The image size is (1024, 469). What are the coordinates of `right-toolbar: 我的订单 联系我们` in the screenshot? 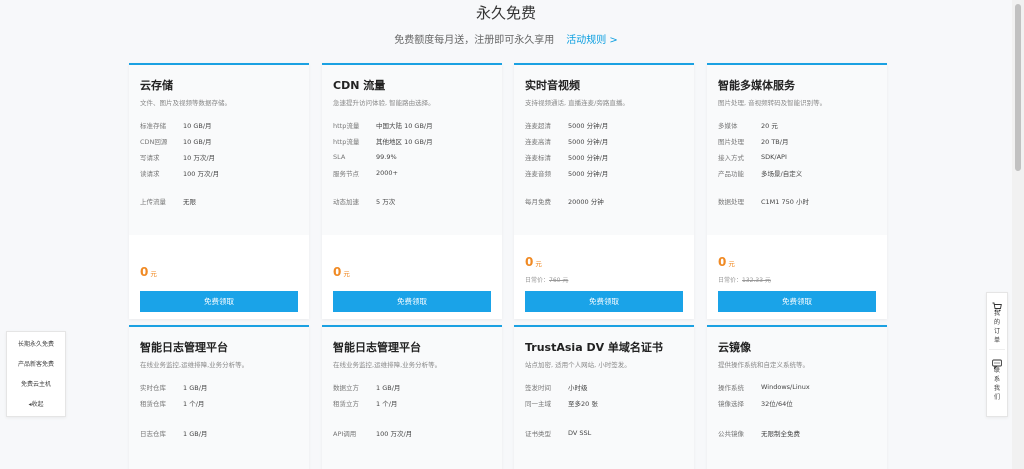 It's located at (997, 354).